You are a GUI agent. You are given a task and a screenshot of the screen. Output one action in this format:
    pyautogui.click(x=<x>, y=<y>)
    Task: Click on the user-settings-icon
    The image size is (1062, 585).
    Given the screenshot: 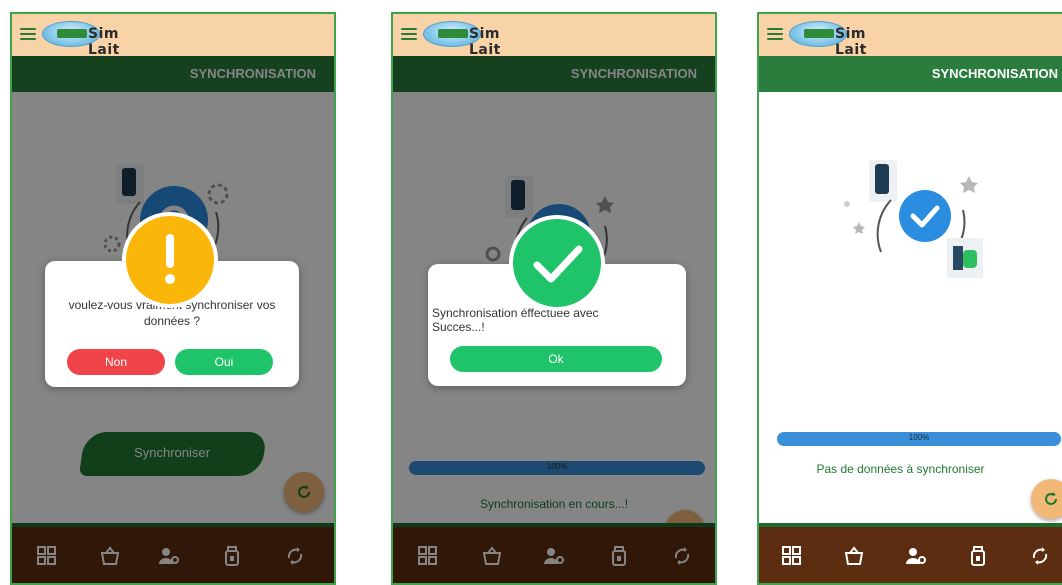 What is the action you would take?
    pyautogui.click(x=916, y=556)
    